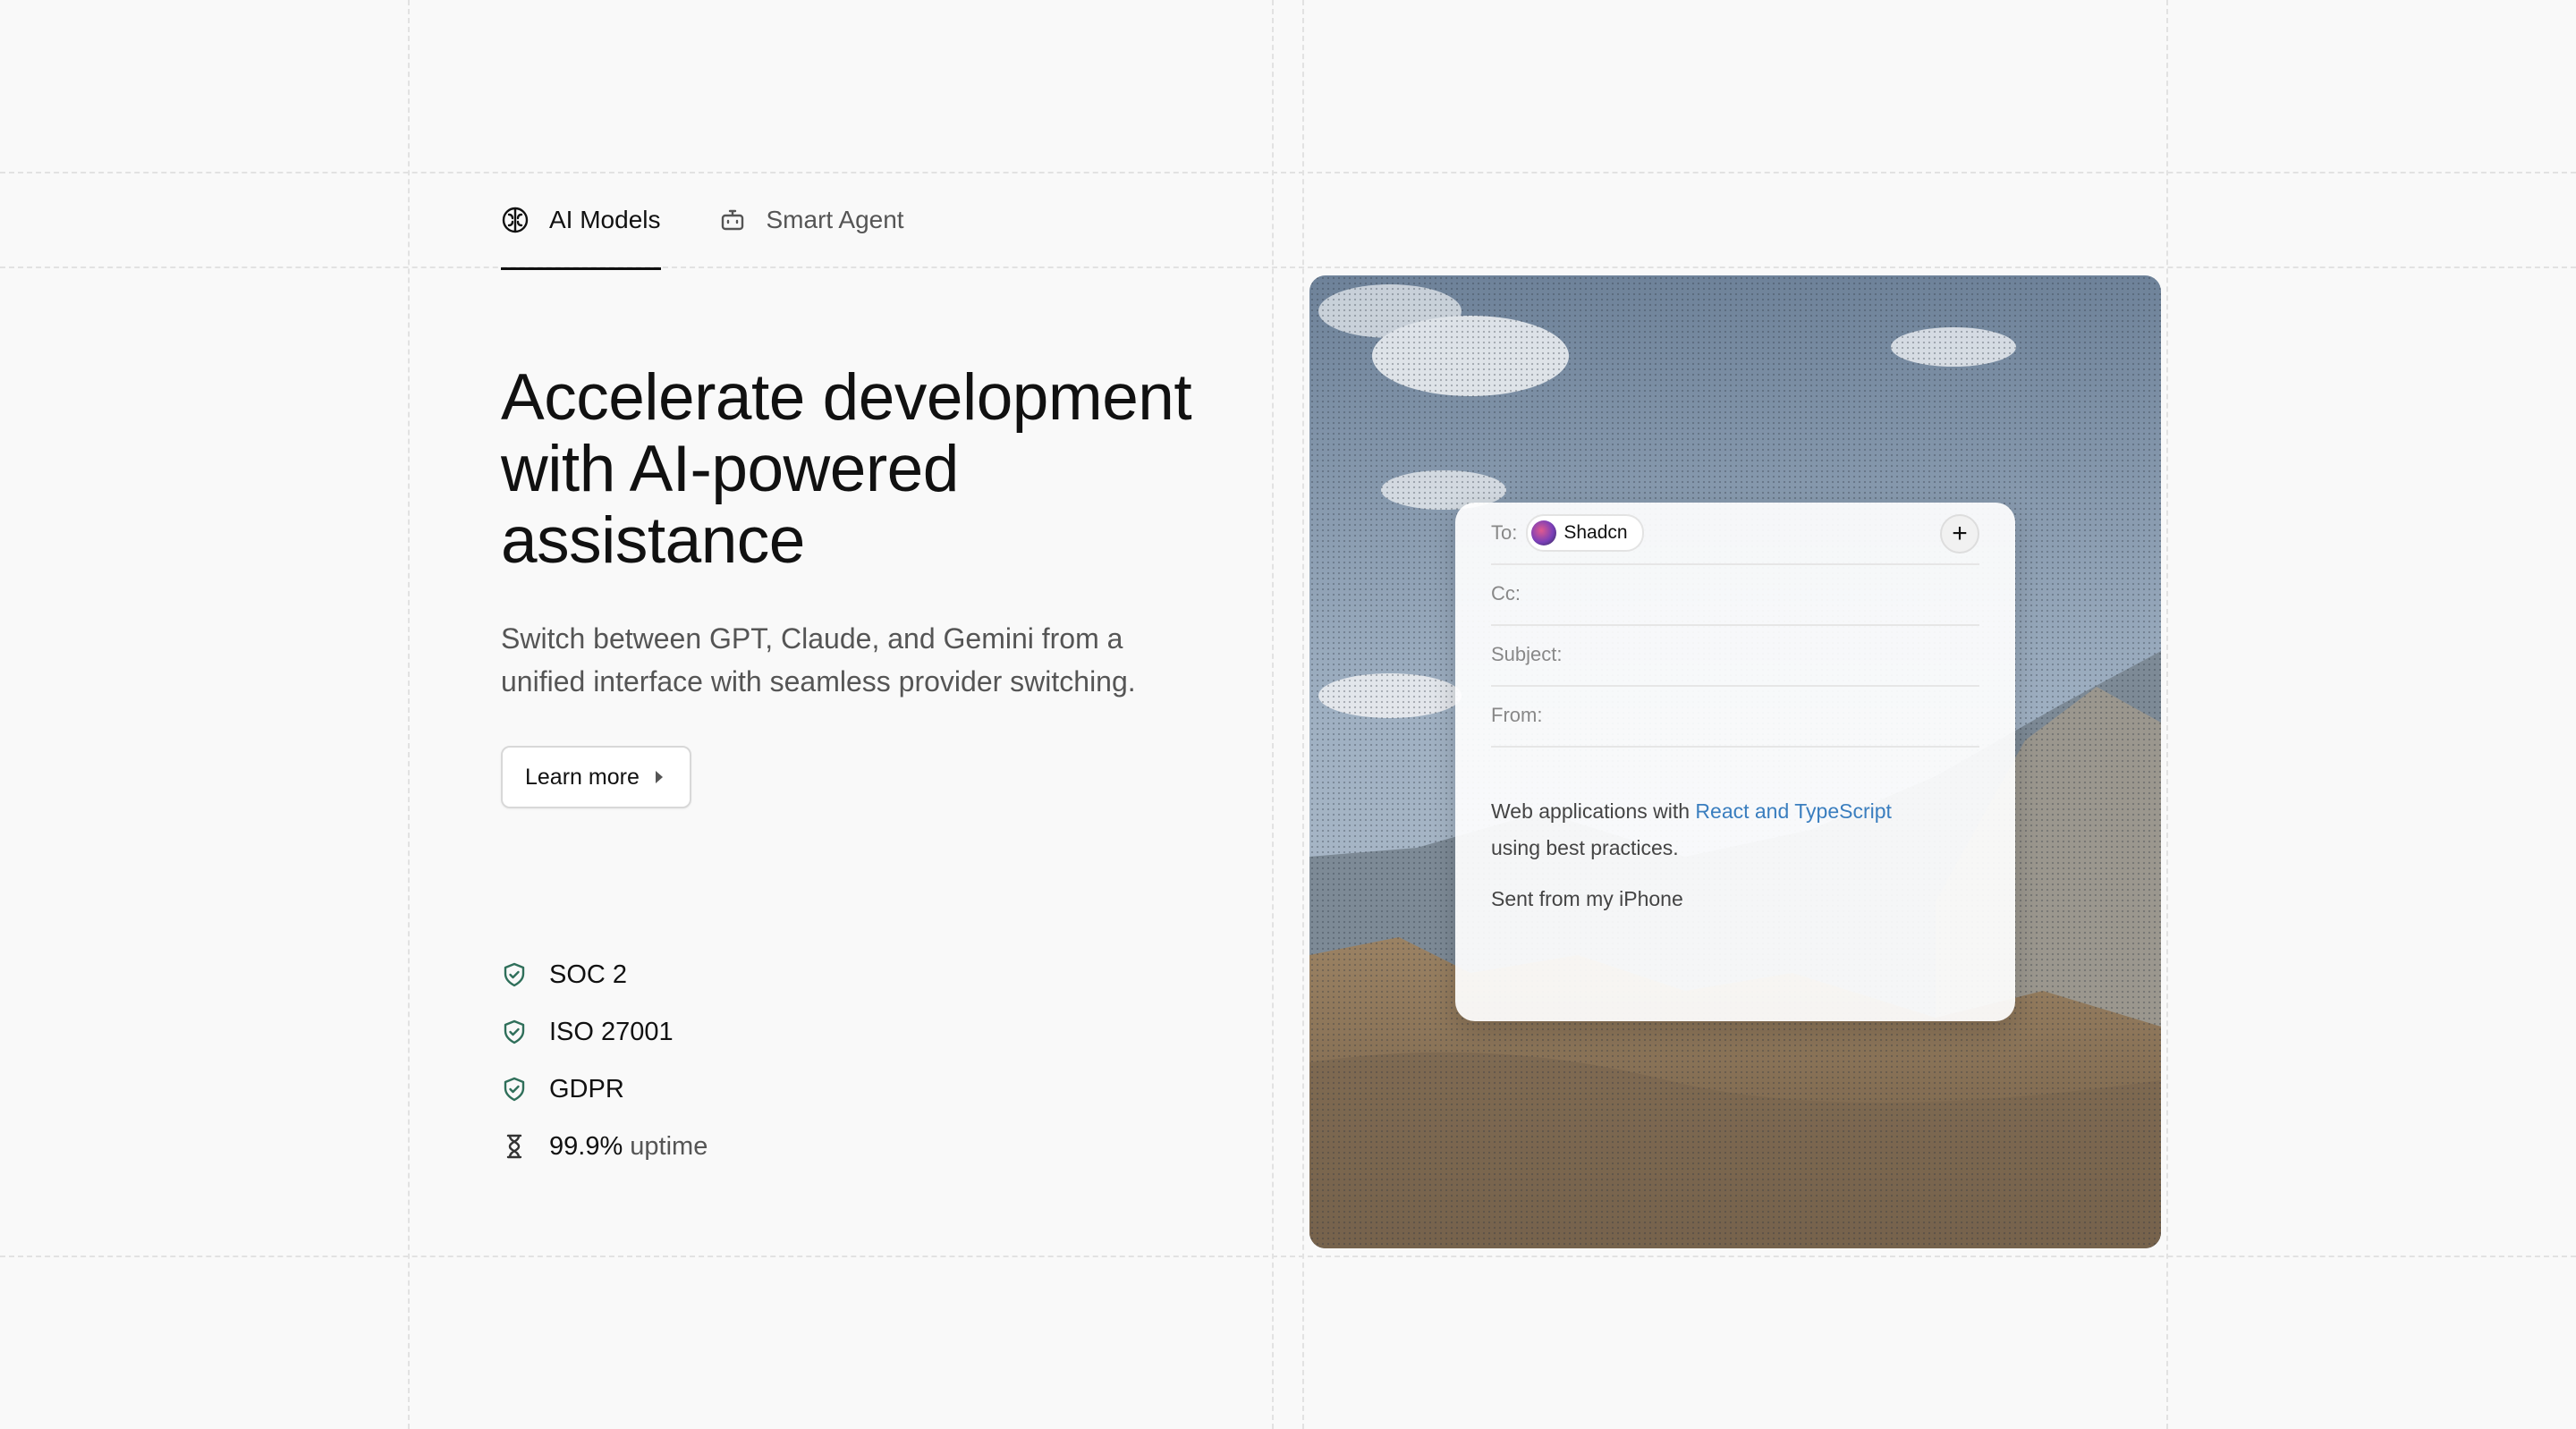 Image resolution: width=2576 pixels, height=1429 pixels. I want to click on tab-ai-models: AI Models, so click(581, 220).